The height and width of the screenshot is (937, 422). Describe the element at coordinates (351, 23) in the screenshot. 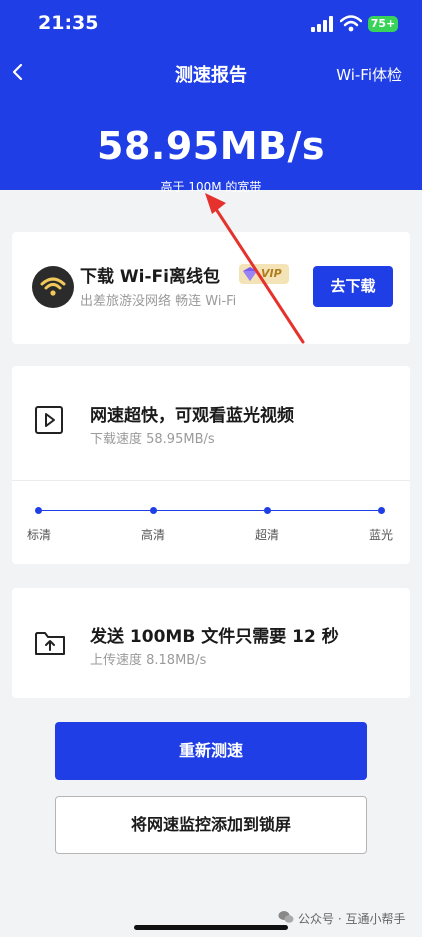

I see `wifi-status-icon` at that location.